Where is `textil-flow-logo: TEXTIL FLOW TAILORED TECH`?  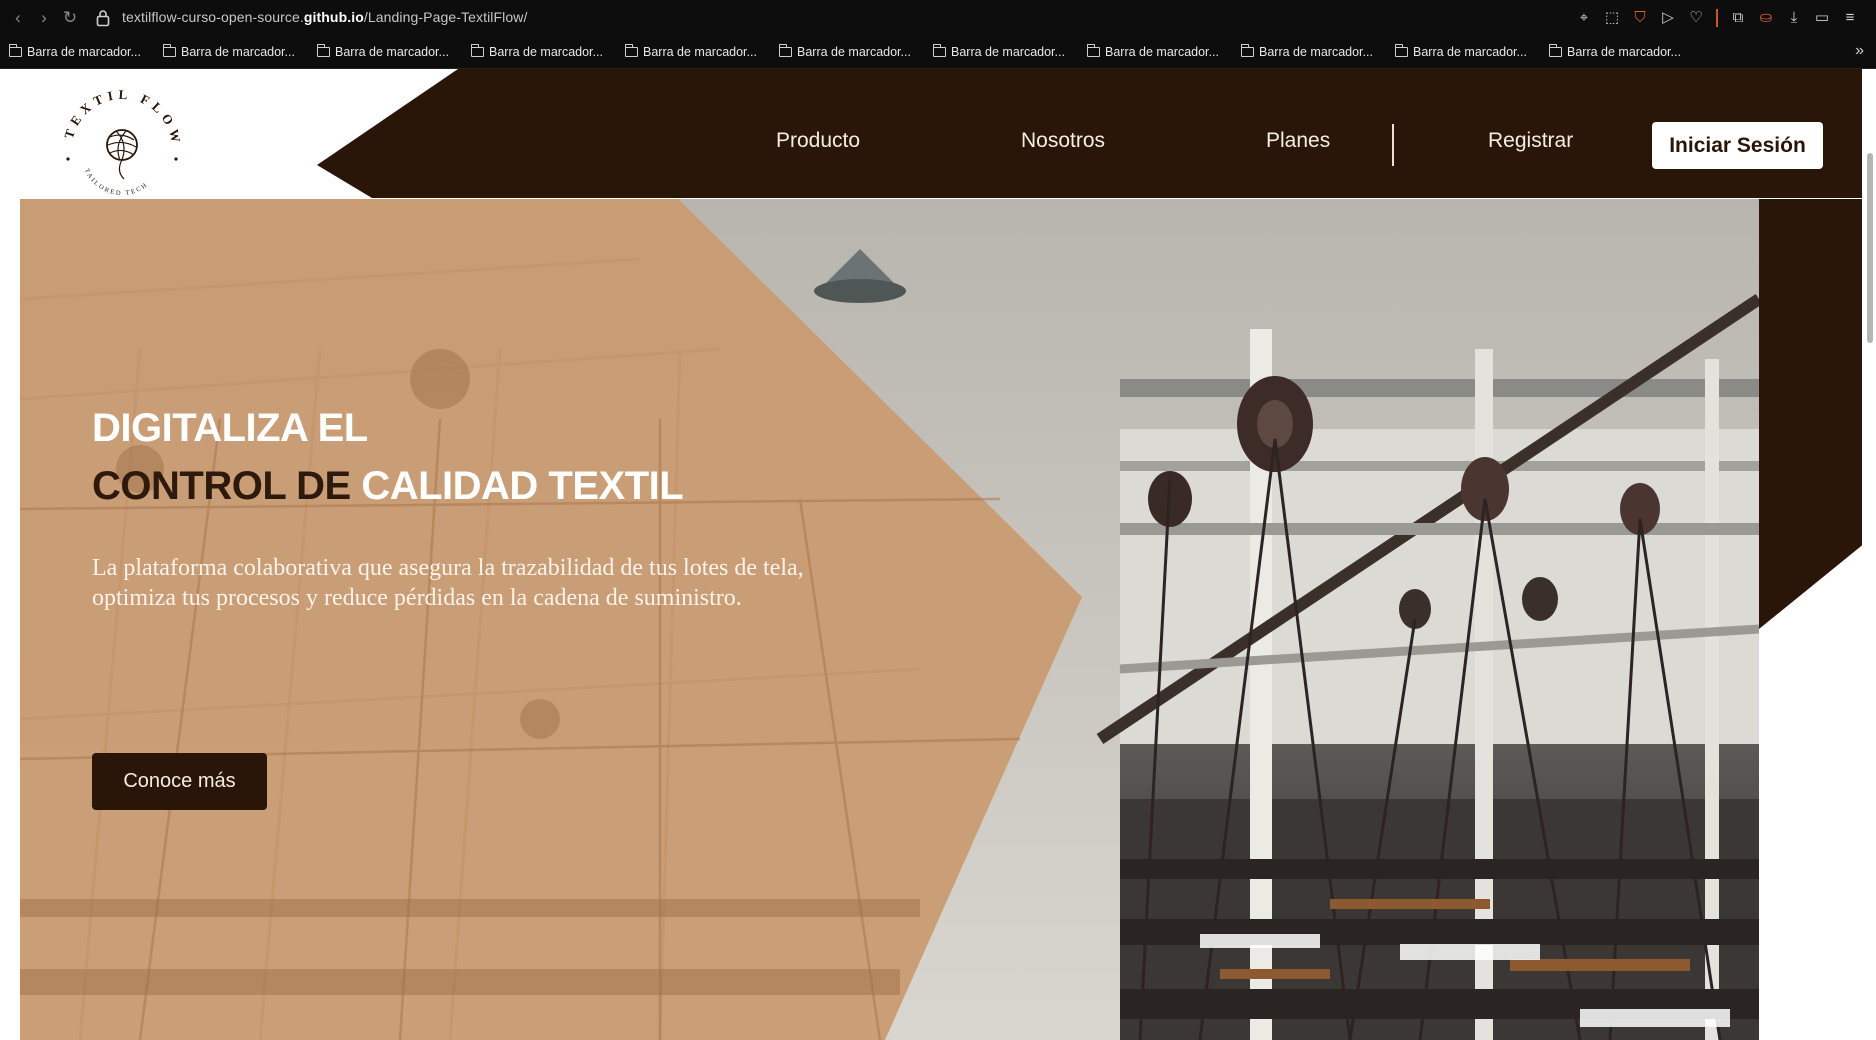
textil-flow-logo: TEXTIL FLOW TAILORED TECH is located at coordinates (122, 141).